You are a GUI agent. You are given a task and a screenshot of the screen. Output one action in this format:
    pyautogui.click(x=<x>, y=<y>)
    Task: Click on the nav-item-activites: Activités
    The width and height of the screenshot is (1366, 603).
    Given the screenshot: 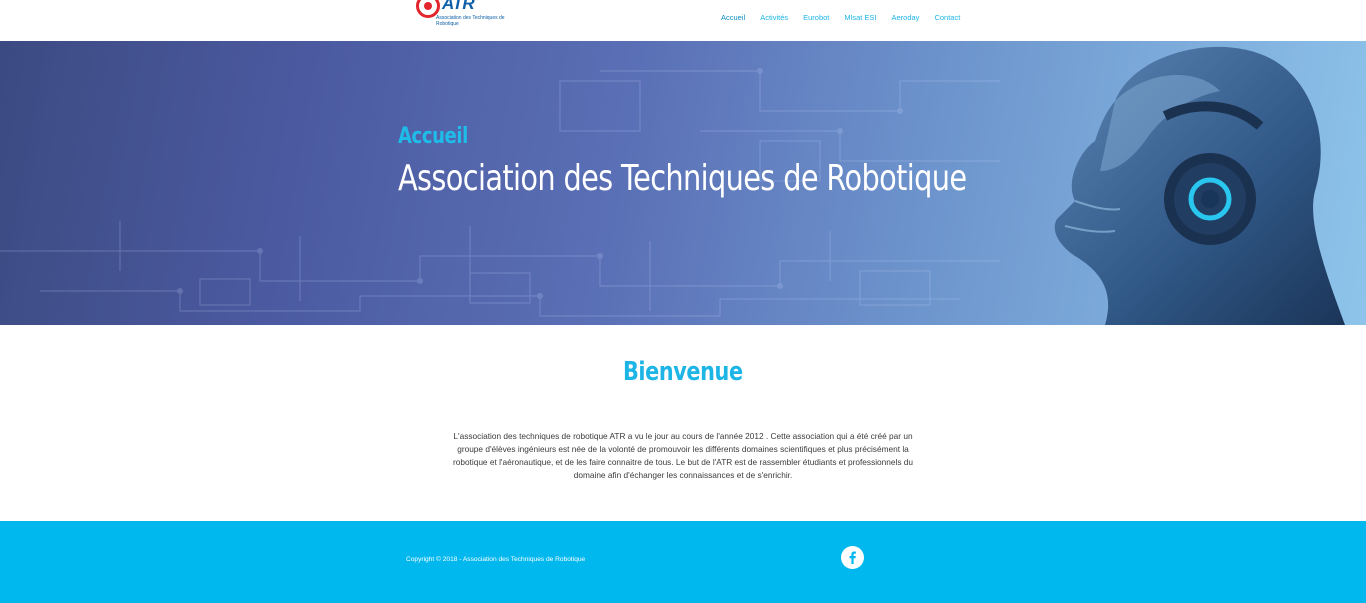 What is the action you would take?
    pyautogui.click(x=774, y=17)
    